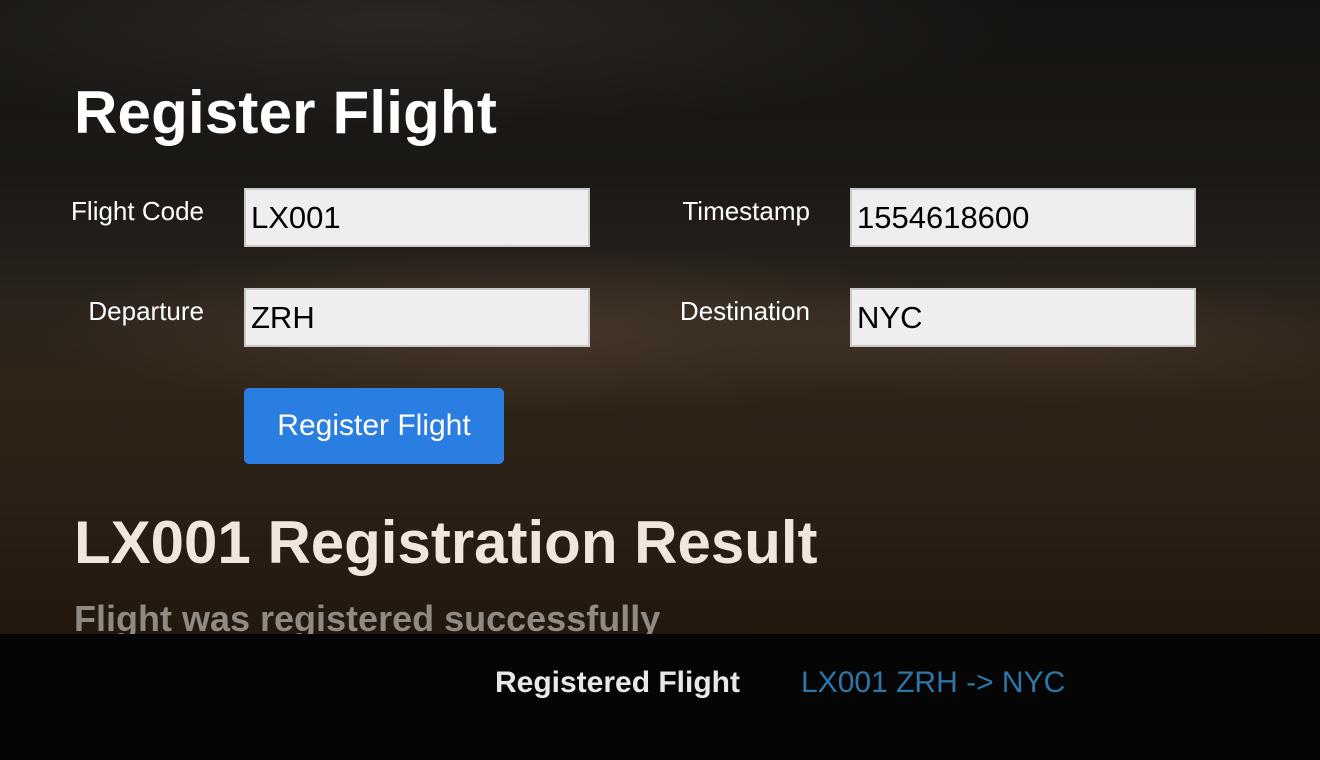 The height and width of the screenshot is (760, 1320). Describe the element at coordinates (1023, 317) in the screenshot. I see `destination-input` at that location.